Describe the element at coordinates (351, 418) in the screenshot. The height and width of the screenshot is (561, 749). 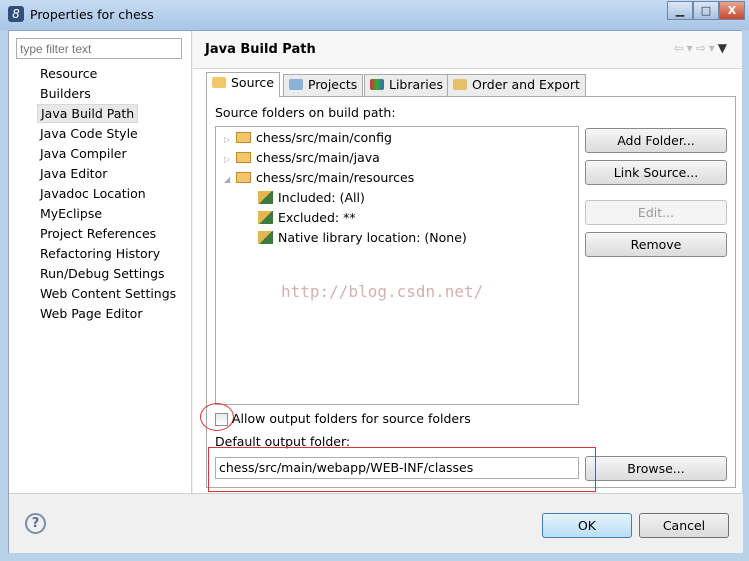
I see `allow-output-label: Allow output folders for source folders` at that location.